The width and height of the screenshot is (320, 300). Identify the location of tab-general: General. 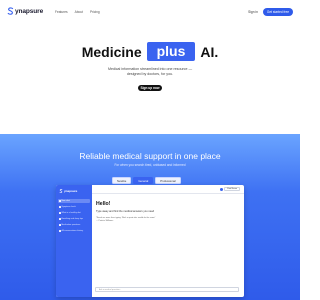
(143, 180).